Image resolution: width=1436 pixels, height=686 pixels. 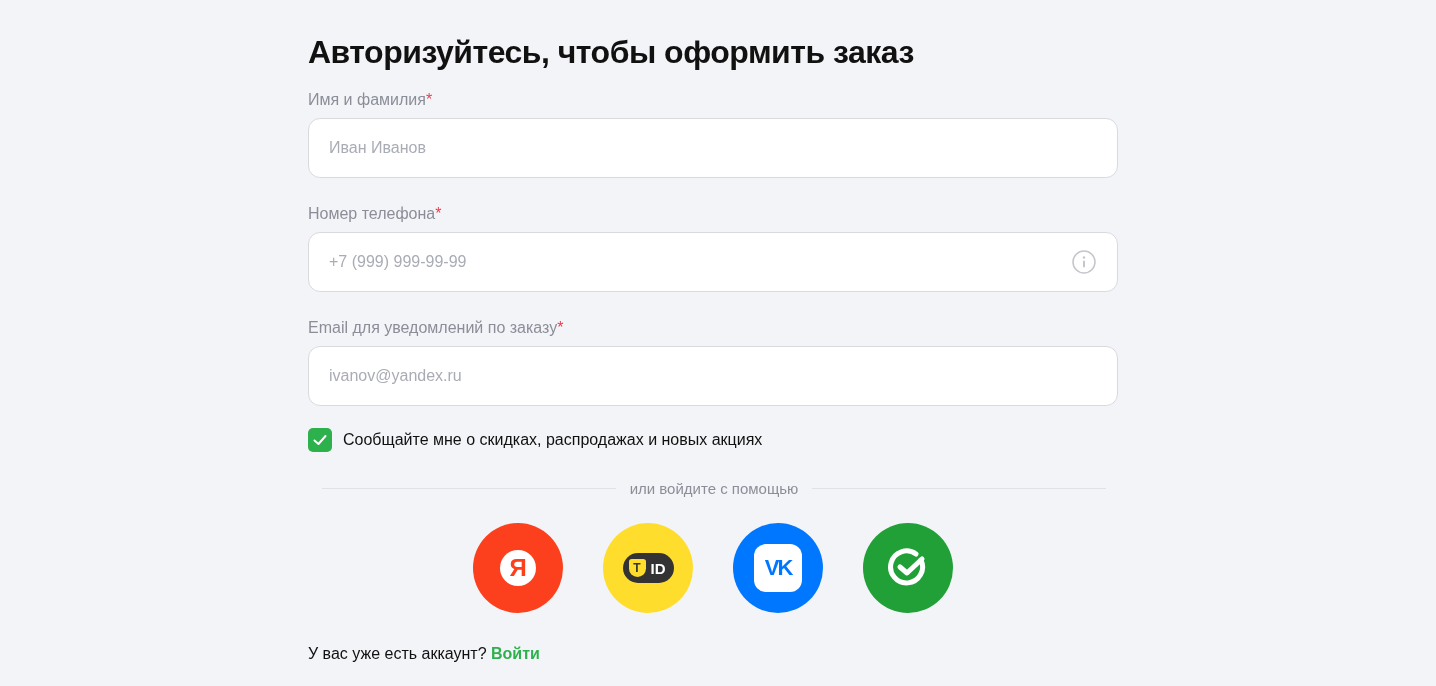 I want to click on login-prompt: У вас уже есть аккаунт? Войти, so click(x=424, y=654).